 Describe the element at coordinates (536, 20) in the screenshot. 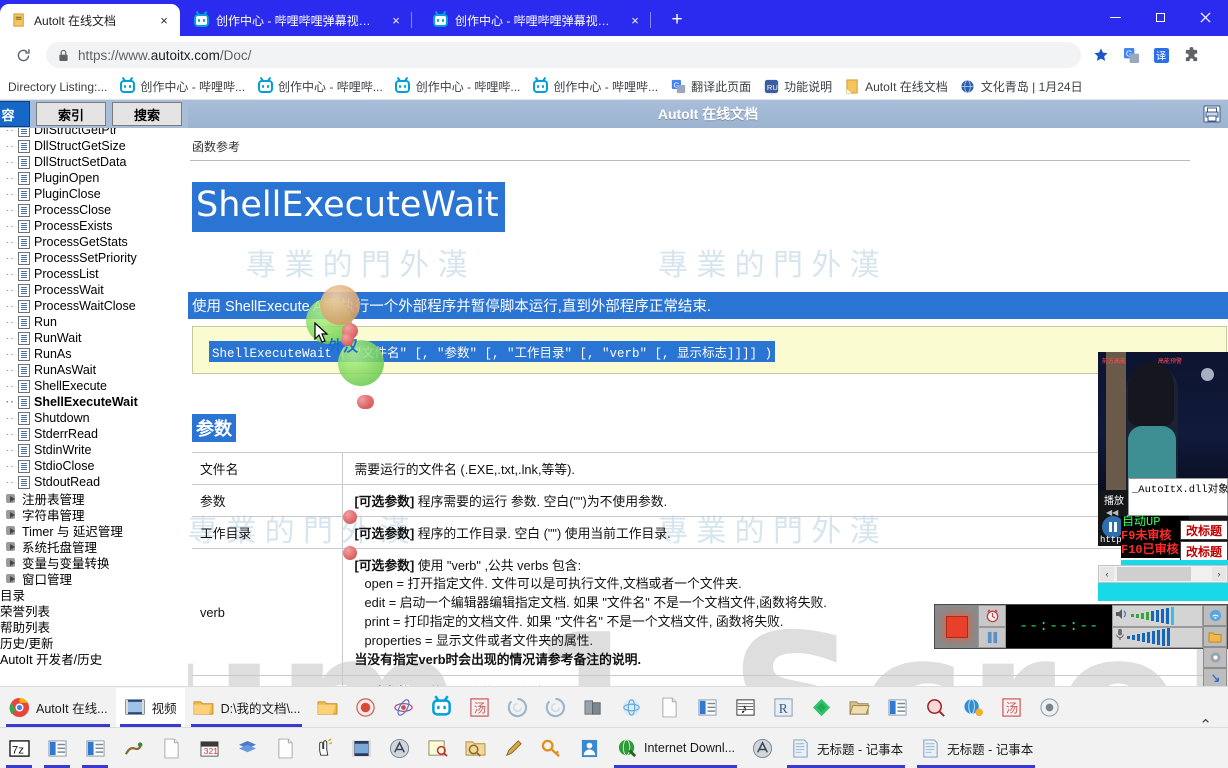

I see `browser-tab-2: 创作中心 - 哔哩哔哩弹幕视频网 ×` at that location.